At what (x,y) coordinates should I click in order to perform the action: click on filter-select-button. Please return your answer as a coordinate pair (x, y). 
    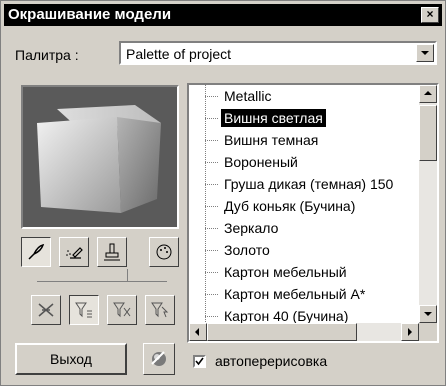
    Looking at the image, I should click on (160, 310).